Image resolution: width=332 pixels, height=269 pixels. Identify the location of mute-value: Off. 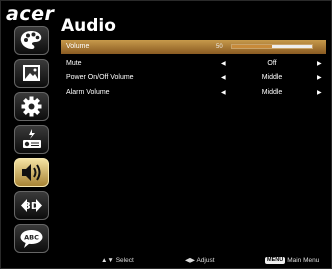
(272, 63).